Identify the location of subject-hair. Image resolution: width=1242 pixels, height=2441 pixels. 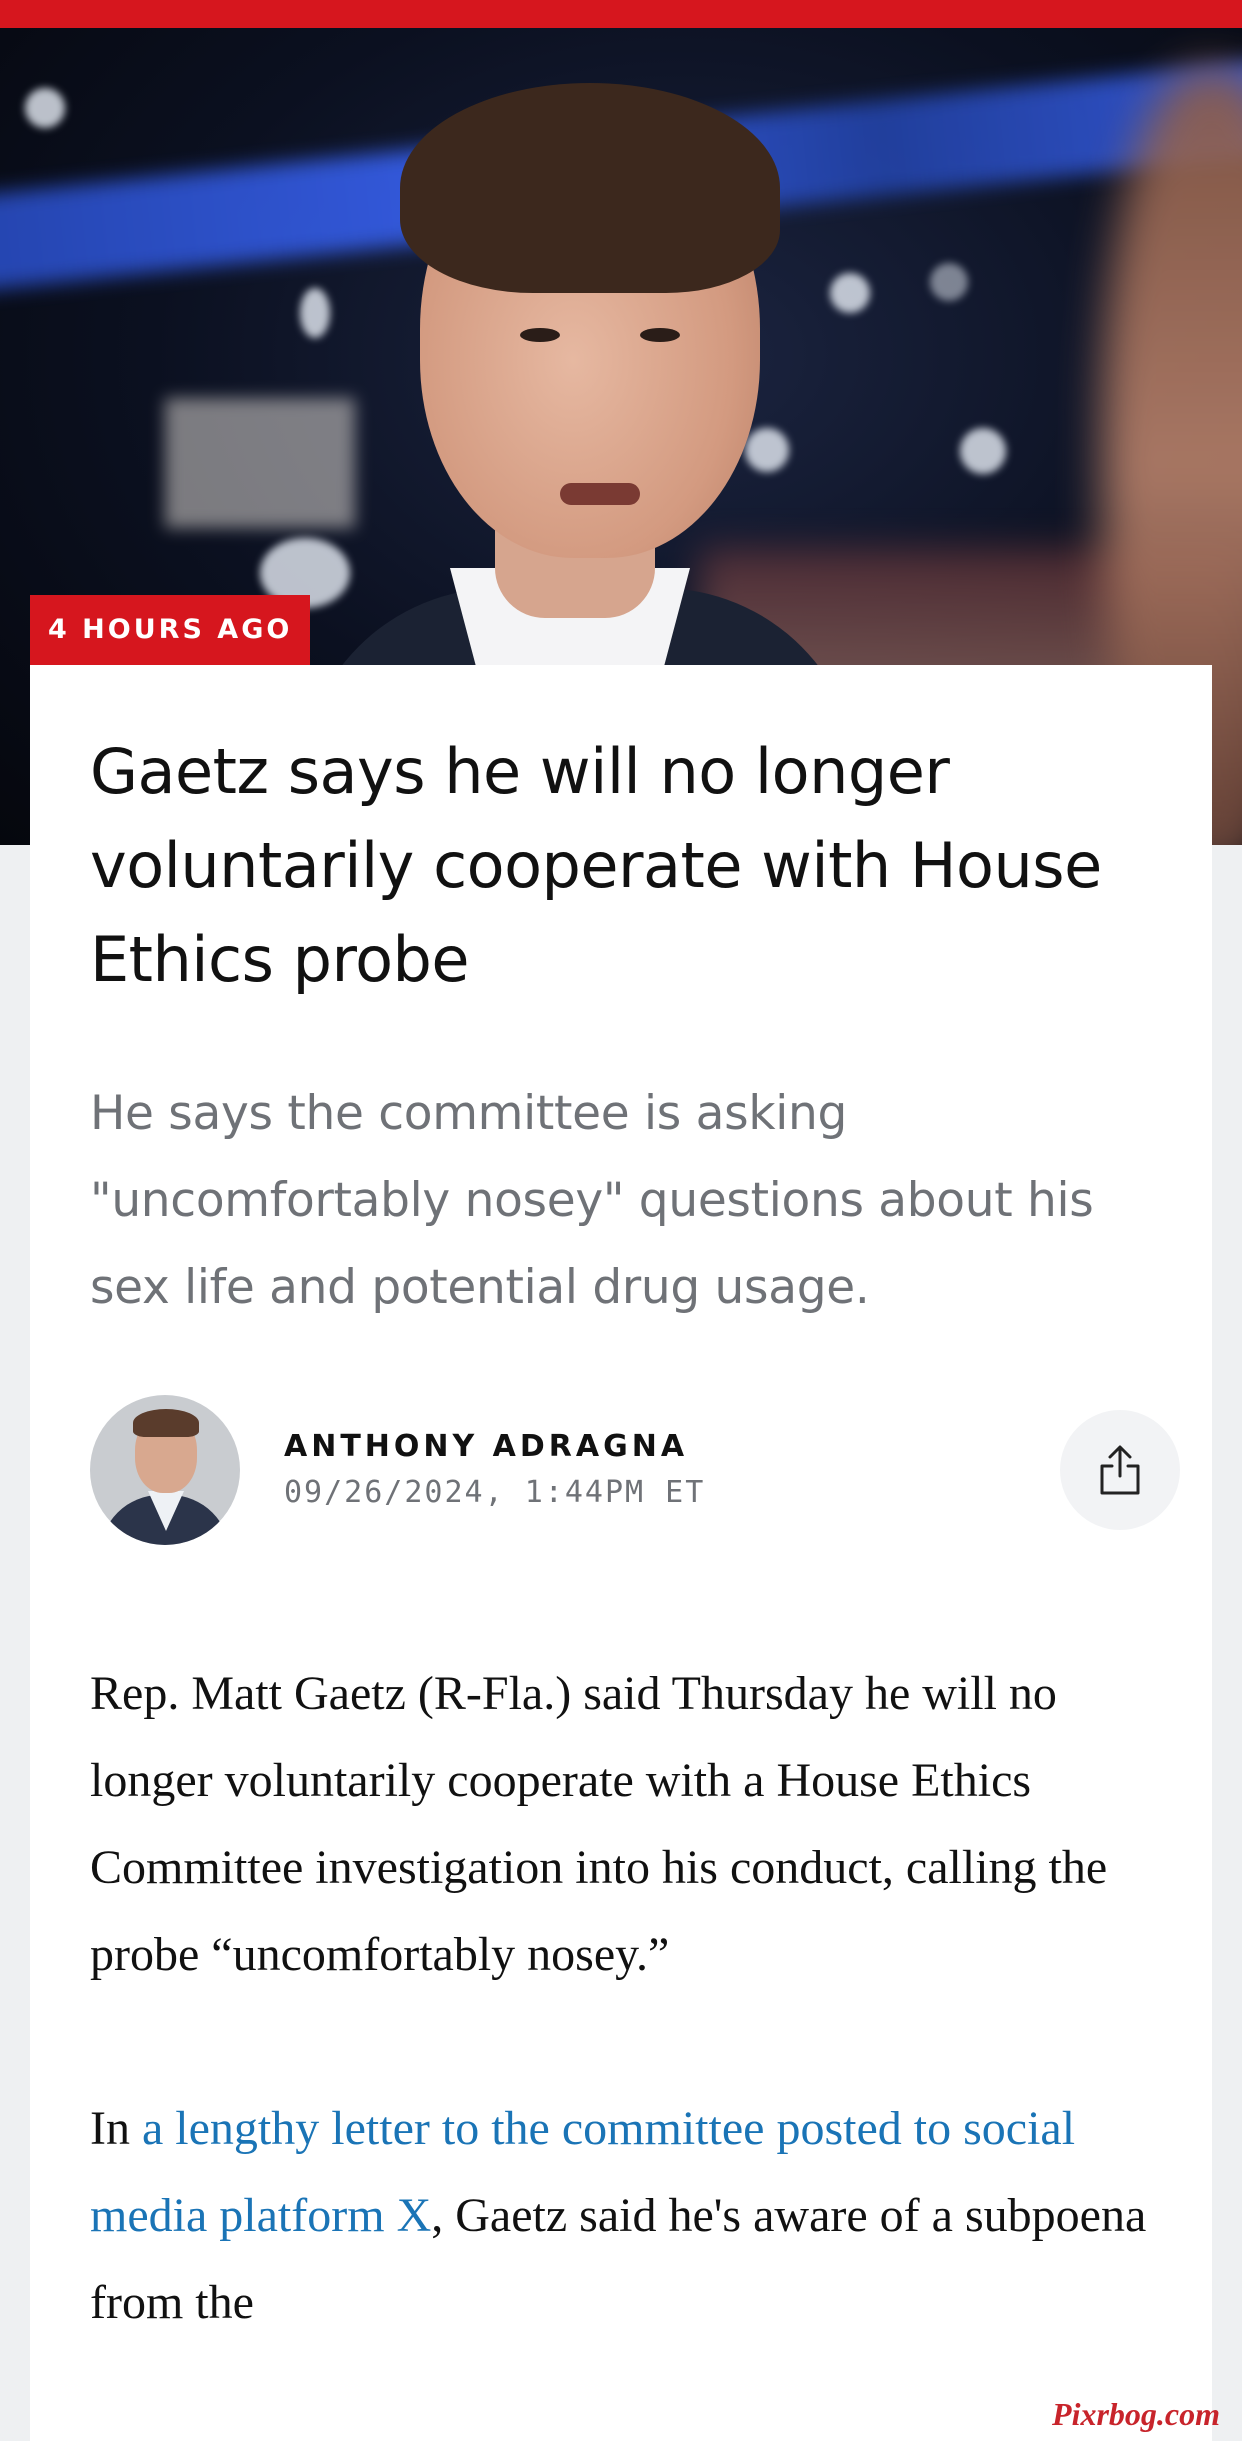
(590, 188).